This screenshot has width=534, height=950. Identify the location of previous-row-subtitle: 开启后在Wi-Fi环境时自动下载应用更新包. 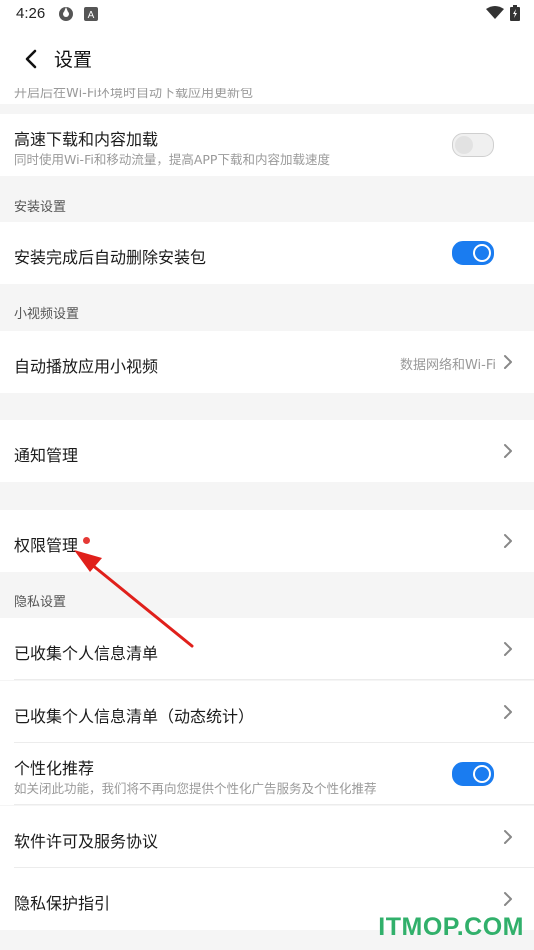
(267, 96).